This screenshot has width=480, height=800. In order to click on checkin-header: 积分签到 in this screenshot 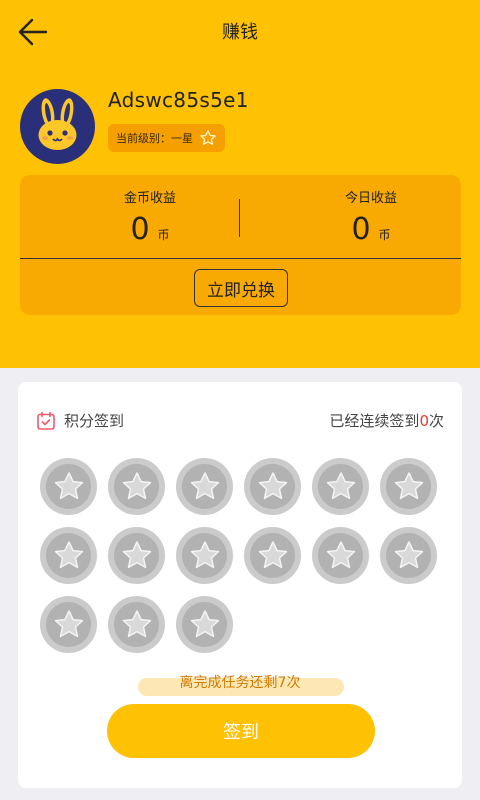, I will do `click(80, 420)`.